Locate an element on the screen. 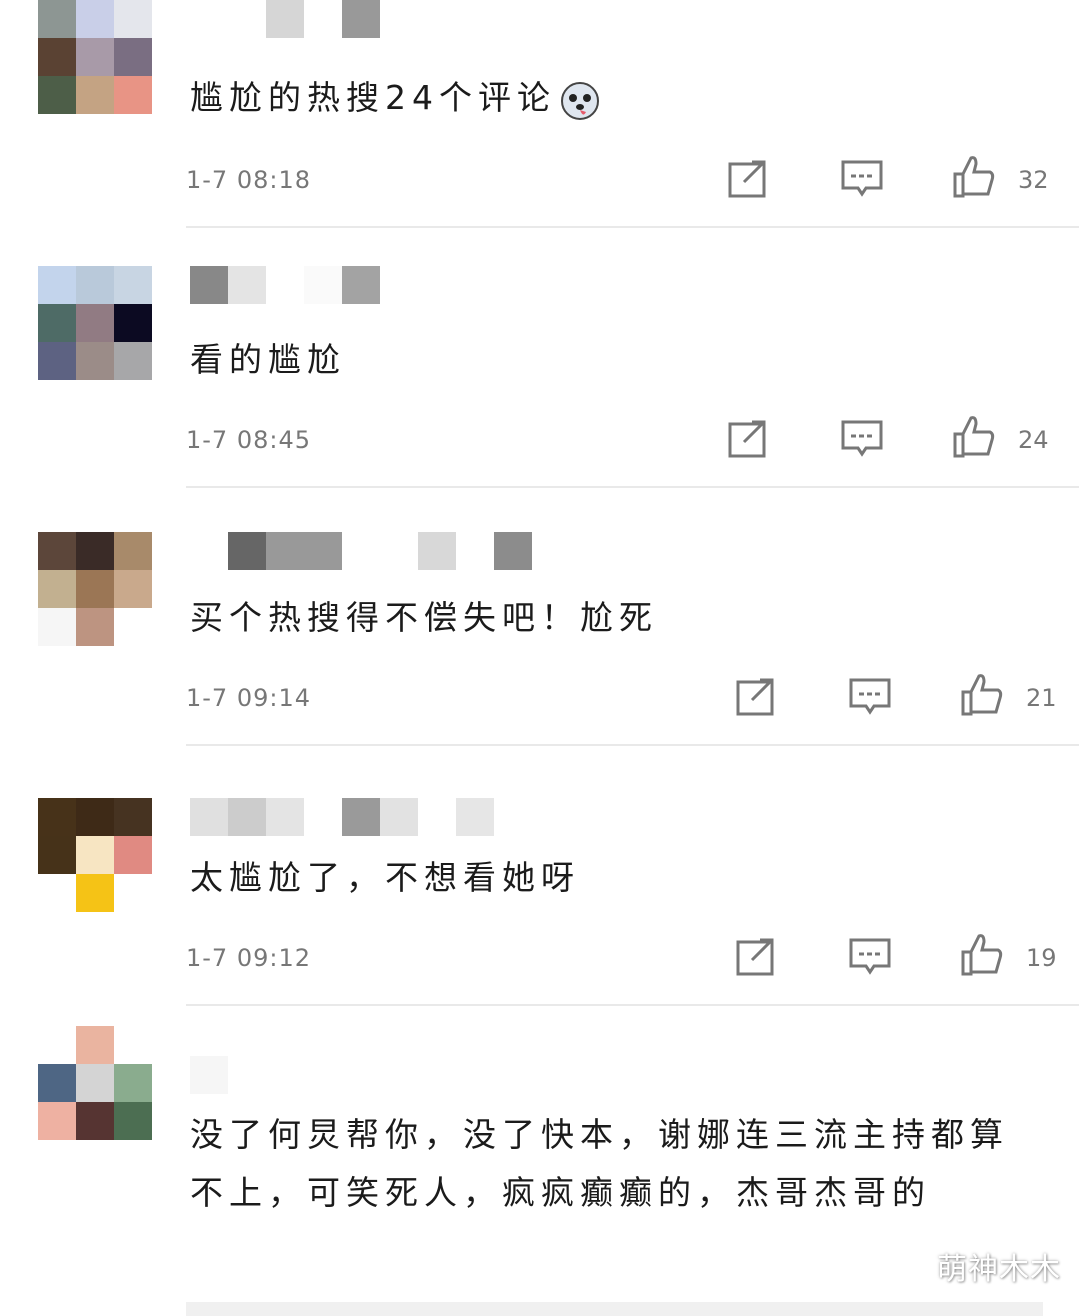 The height and width of the screenshot is (1316, 1079). comment-text: 尴尬的热搜24个评论 is located at coordinates (395, 98).